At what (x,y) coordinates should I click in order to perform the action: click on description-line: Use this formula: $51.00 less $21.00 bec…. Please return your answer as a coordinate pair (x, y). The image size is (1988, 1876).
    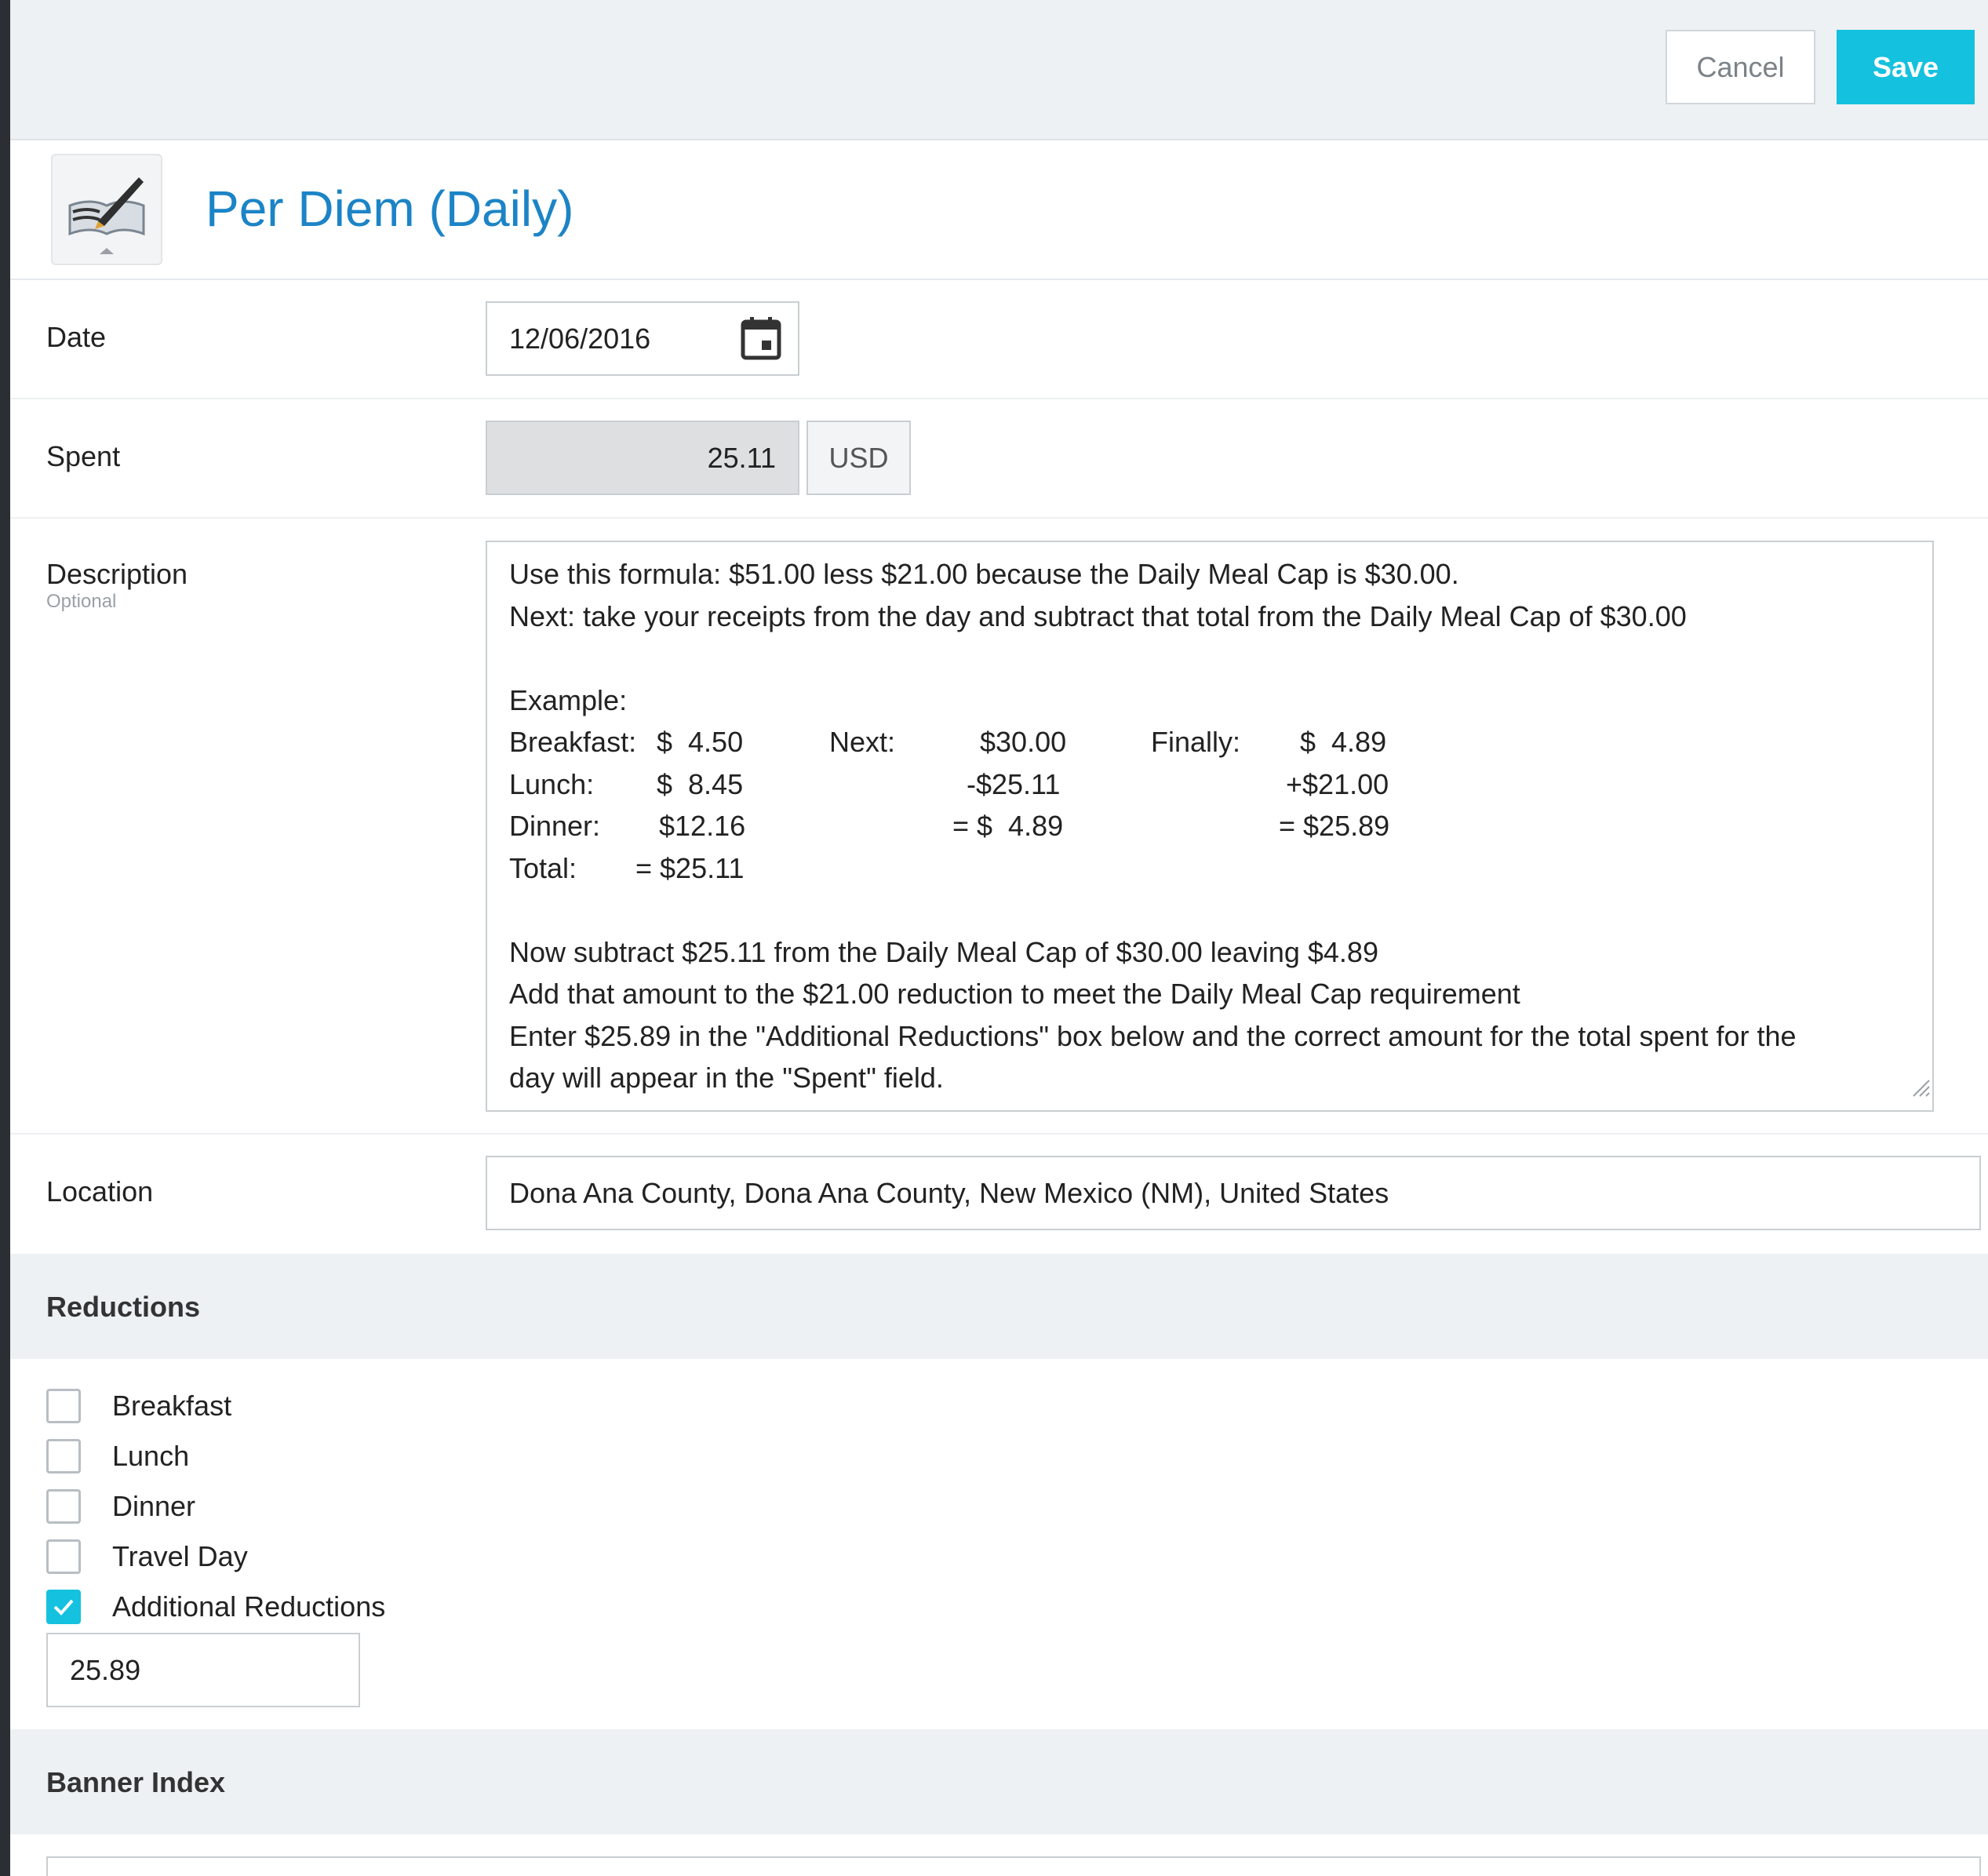
    Looking at the image, I should click on (984, 574).